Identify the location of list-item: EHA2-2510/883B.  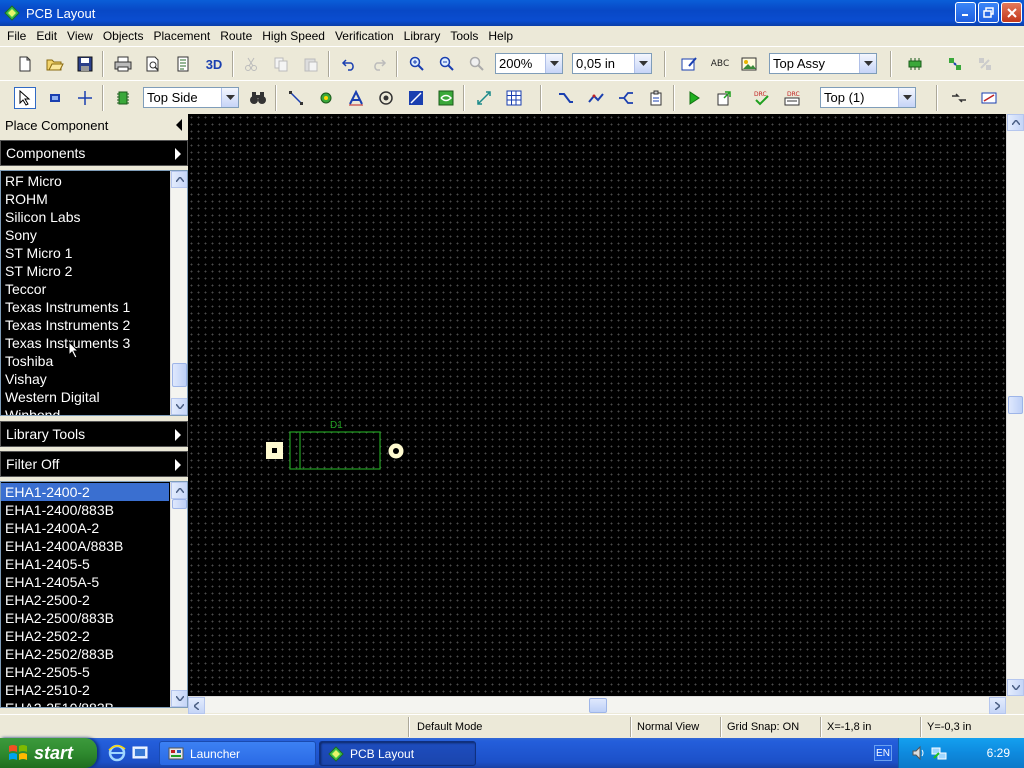
(85, 703).